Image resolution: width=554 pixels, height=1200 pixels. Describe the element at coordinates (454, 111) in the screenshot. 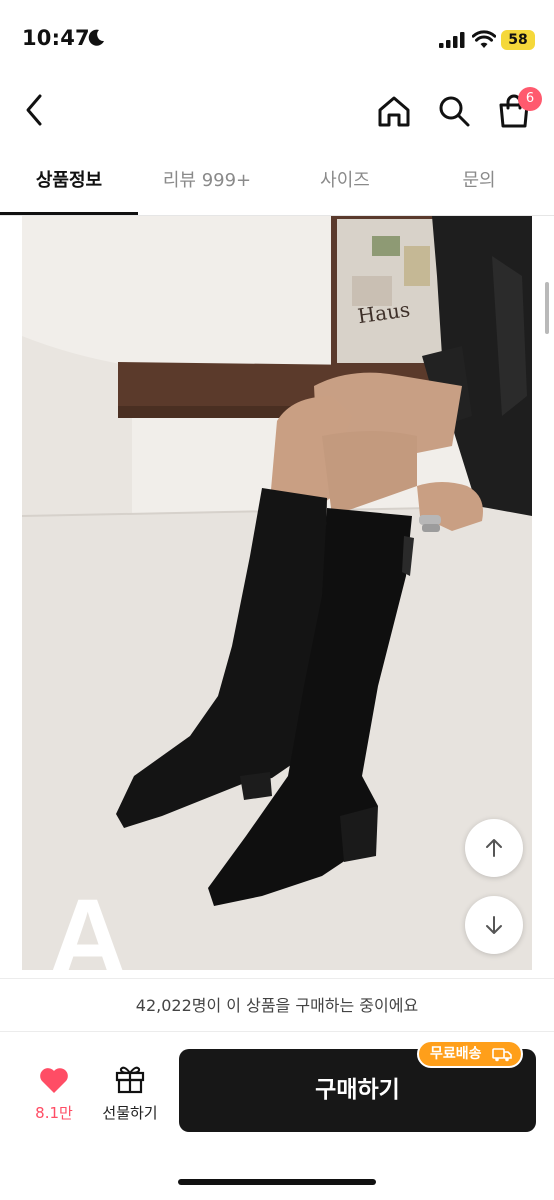

I see `search-icon` at that location.